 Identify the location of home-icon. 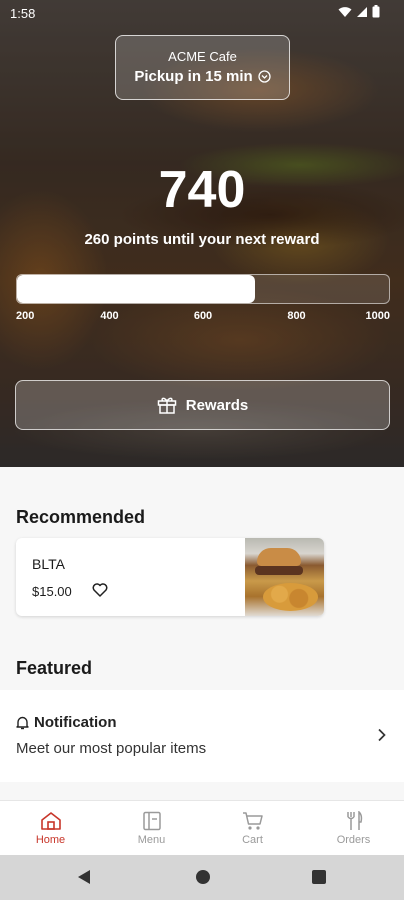
(50, 821).